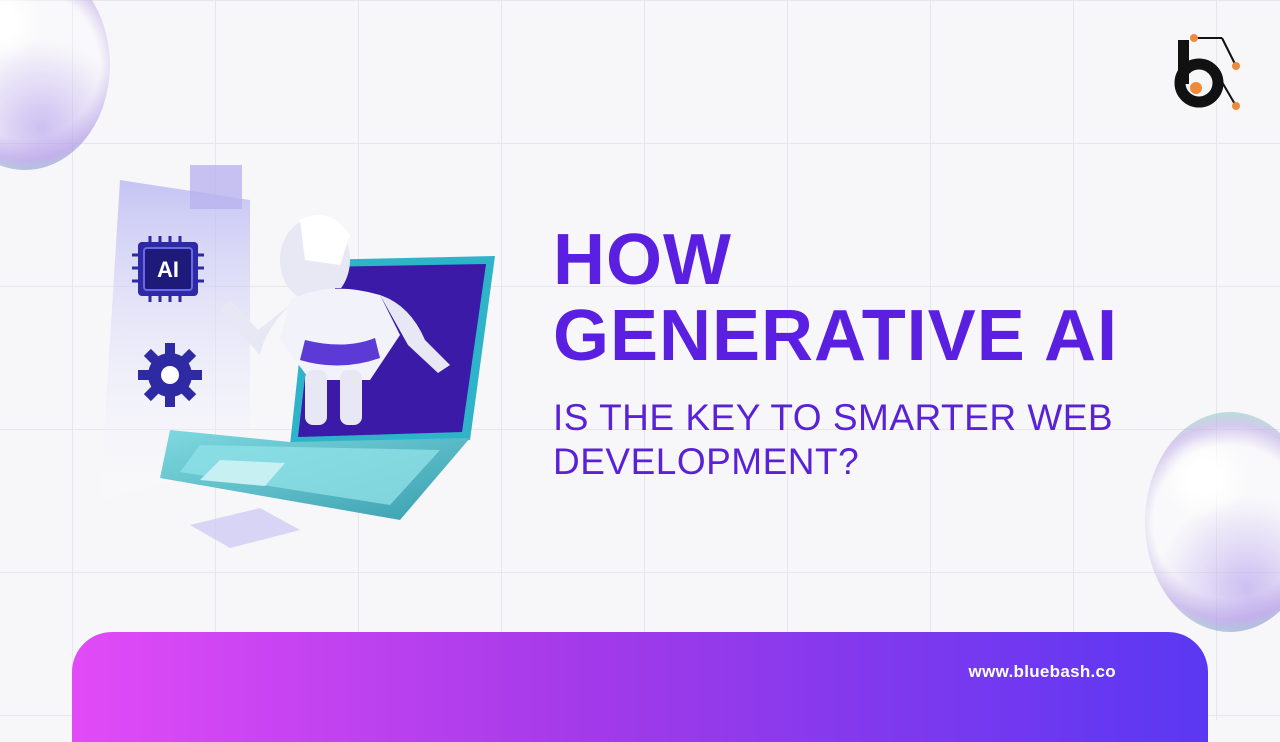 The width and height of the screenshot is (1280, 742). What do you see at coordinates (706, 461) in the screenshot?
I see `subheadline-line-2: DEVELOPMENT?` at bounding box center [706, 461].